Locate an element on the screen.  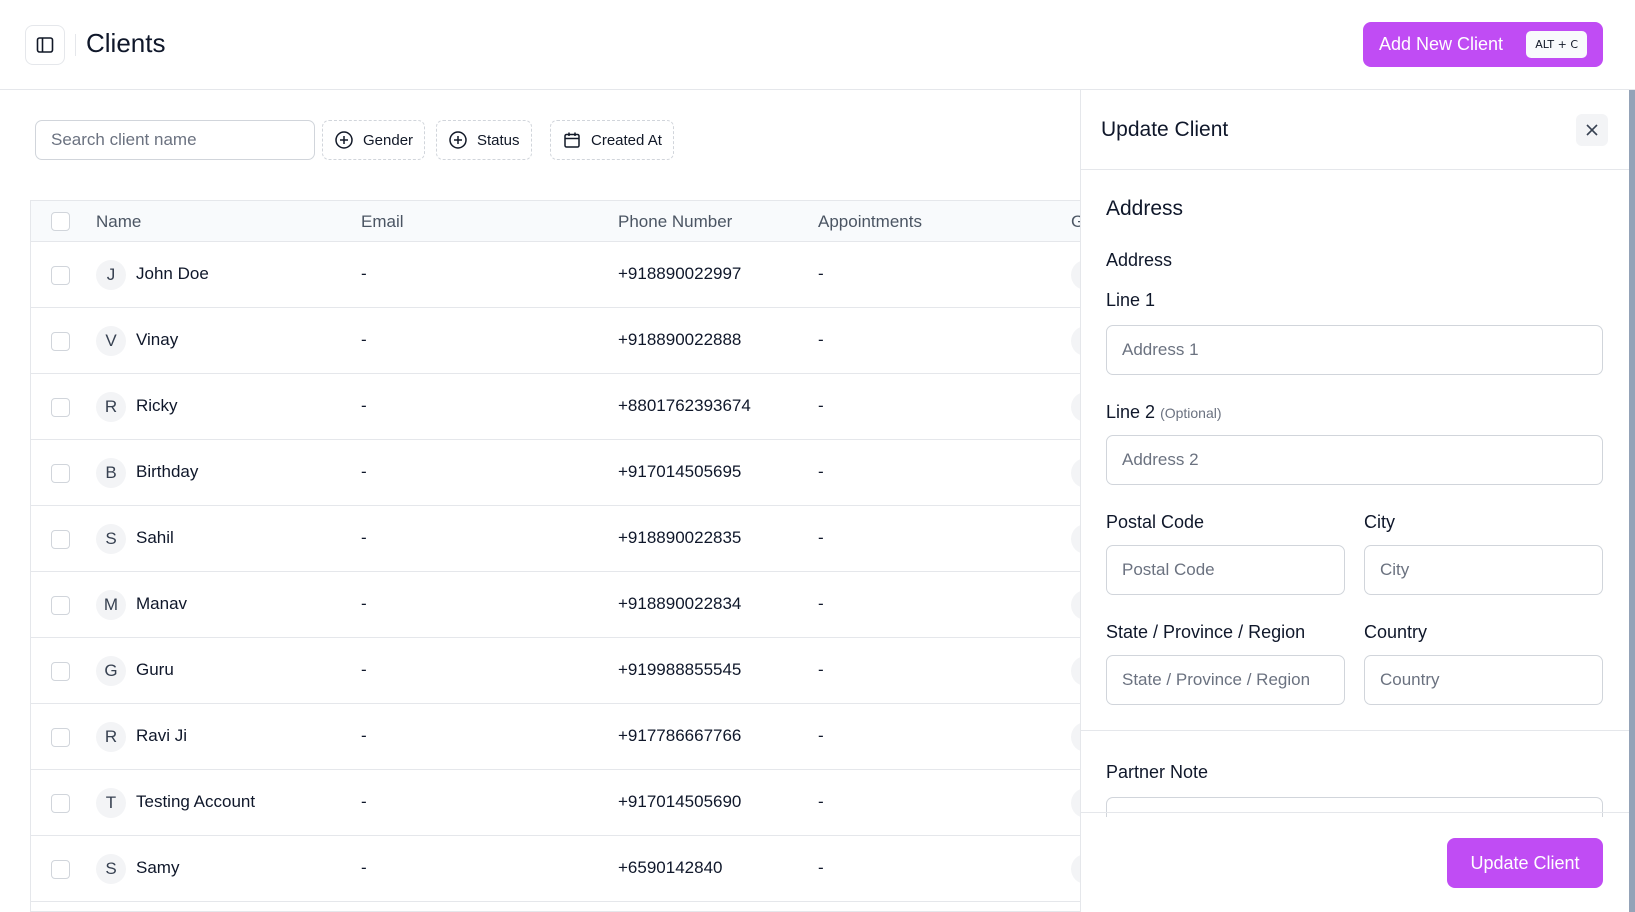
table-row: S Samy - +6590142840 - is located at coordinates (556, 869).